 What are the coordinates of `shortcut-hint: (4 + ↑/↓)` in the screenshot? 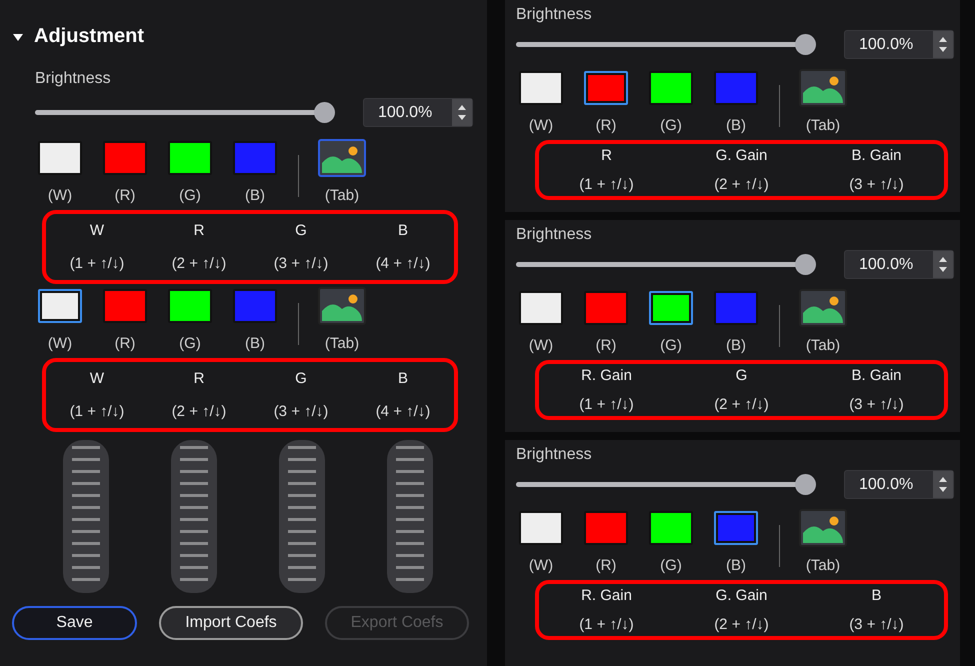 It's located at (403, 263).